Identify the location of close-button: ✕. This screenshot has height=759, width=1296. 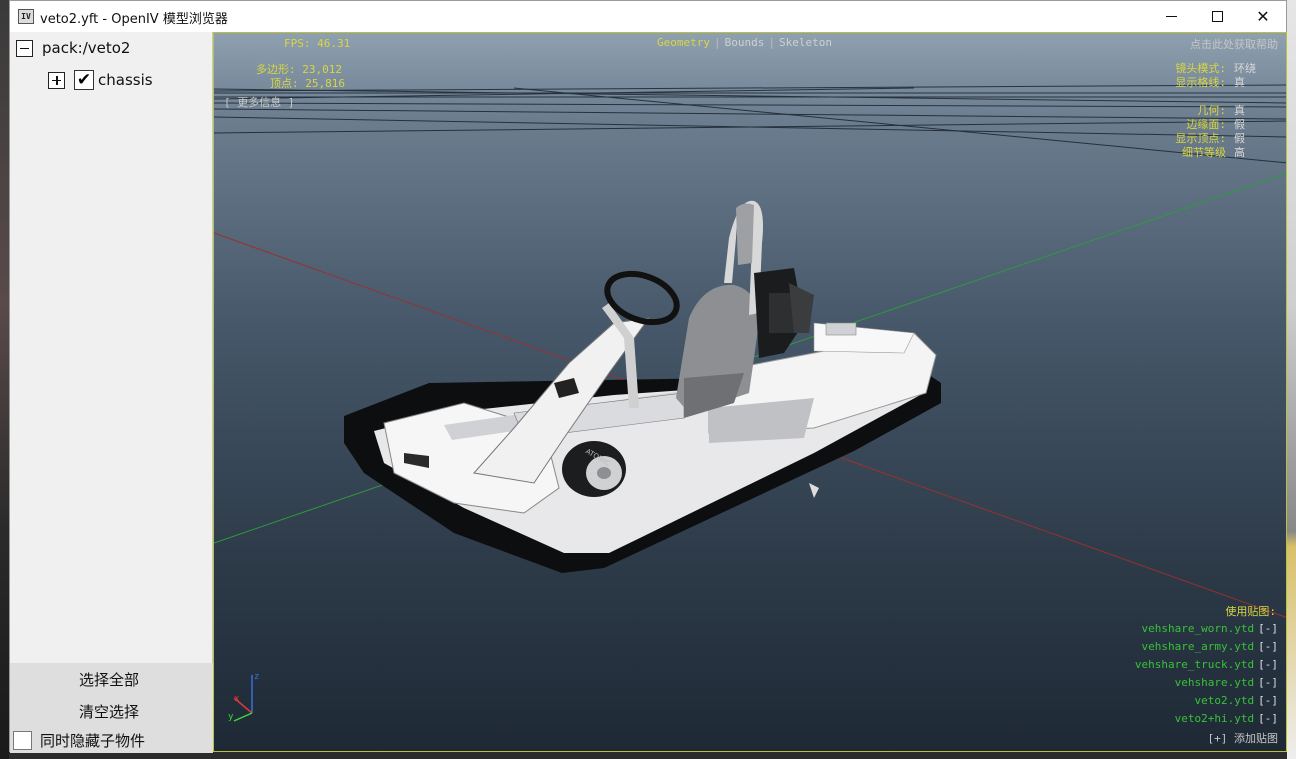
(1263, 16).